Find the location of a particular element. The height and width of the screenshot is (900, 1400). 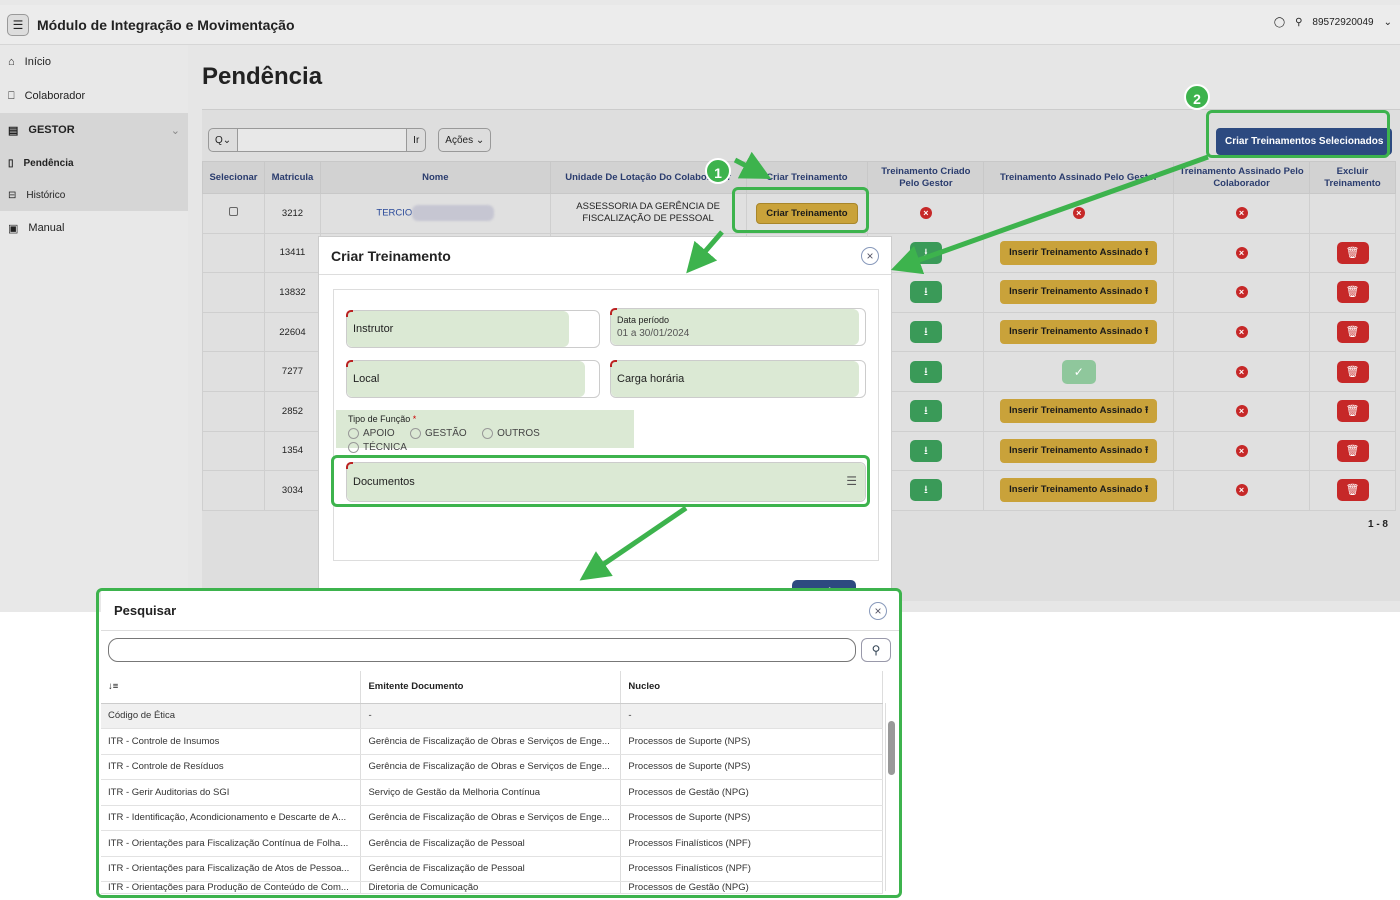

search-icon: ⚲ is located at coordinates (876, 650).